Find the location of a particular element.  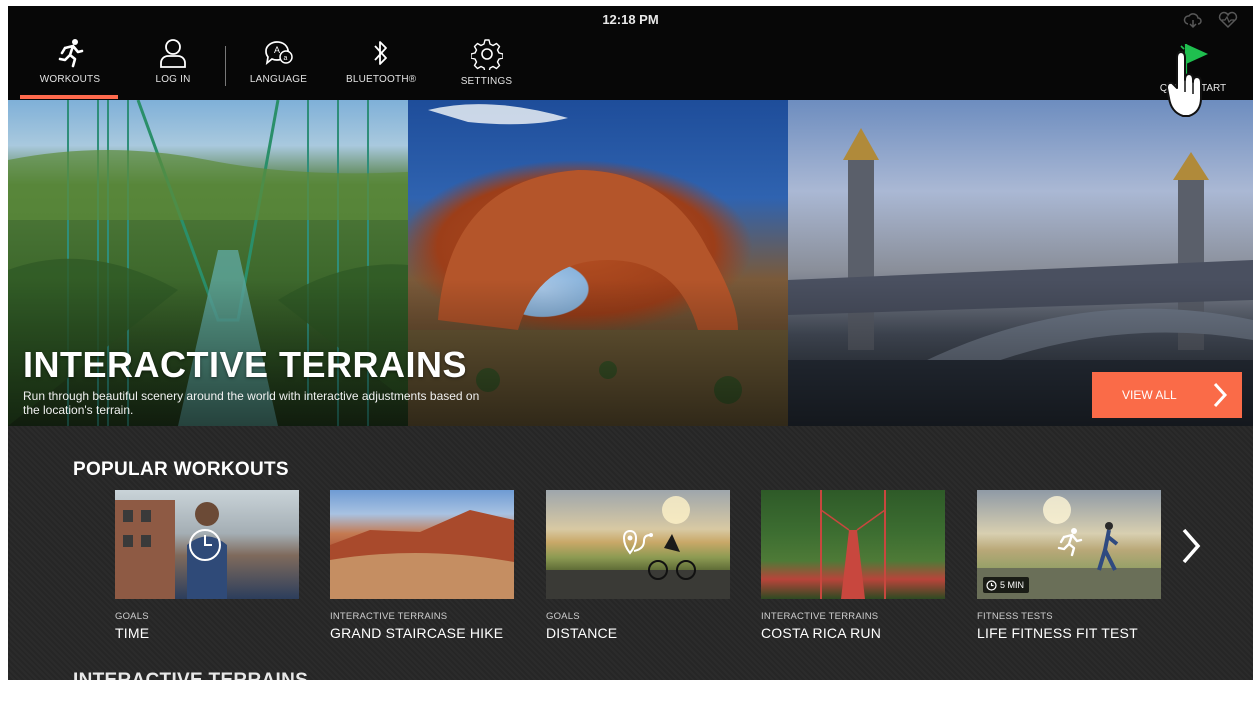

nav-settings-label: SETTINGS is located at coordinates (486, 81).